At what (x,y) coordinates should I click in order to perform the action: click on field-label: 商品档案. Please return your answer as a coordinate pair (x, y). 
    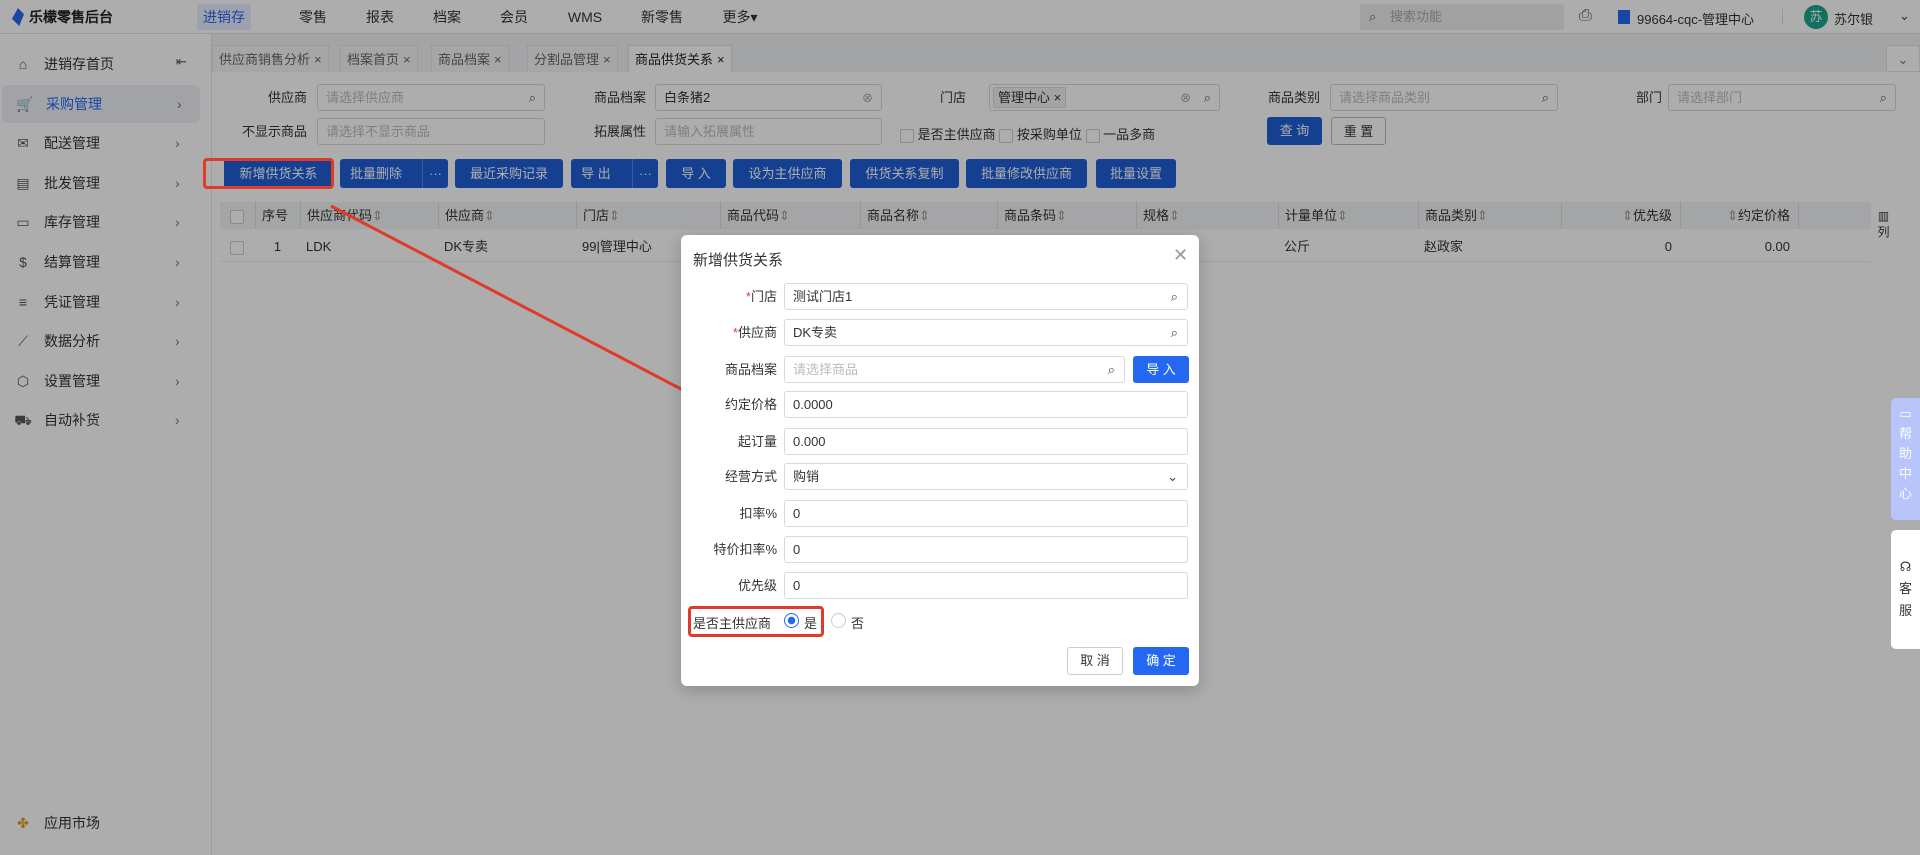
    Looking at the image, I should click on (729, 369).